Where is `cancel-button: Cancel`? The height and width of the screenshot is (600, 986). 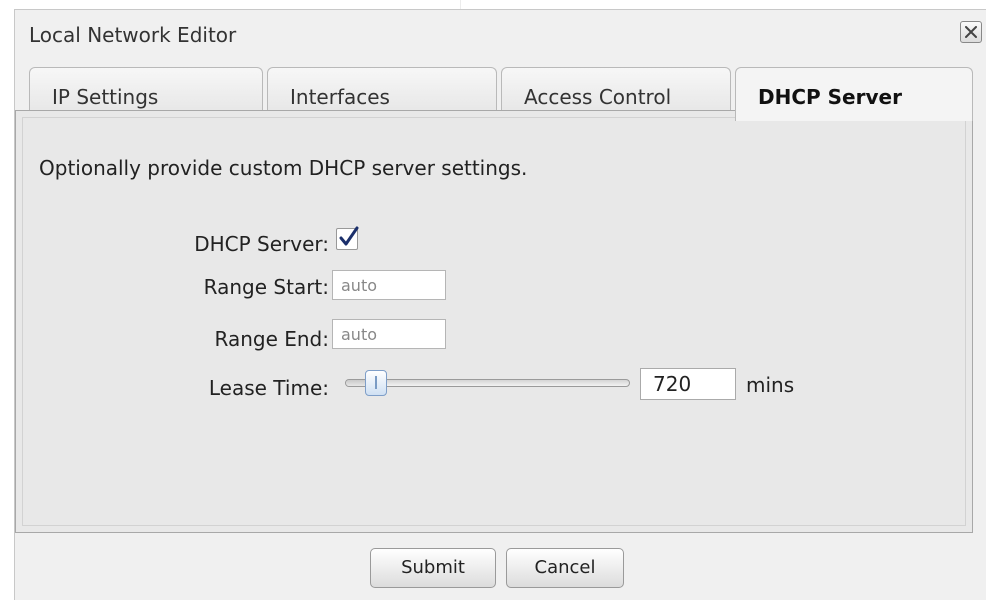
cancel-button: Cancel is located at coordinates (565, 568).